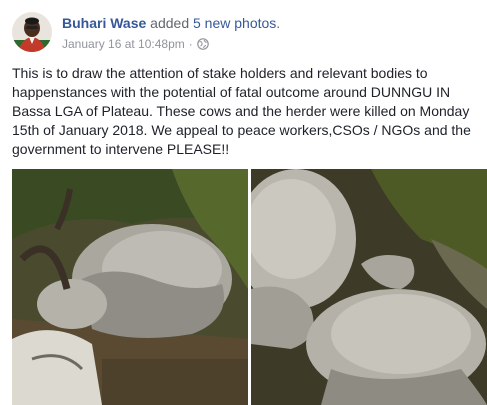 The image size is (487, 405). Describe the element at coordinates (104, 23) in the screenshot. I see `author-name-link: Buhari Wase` at that location.